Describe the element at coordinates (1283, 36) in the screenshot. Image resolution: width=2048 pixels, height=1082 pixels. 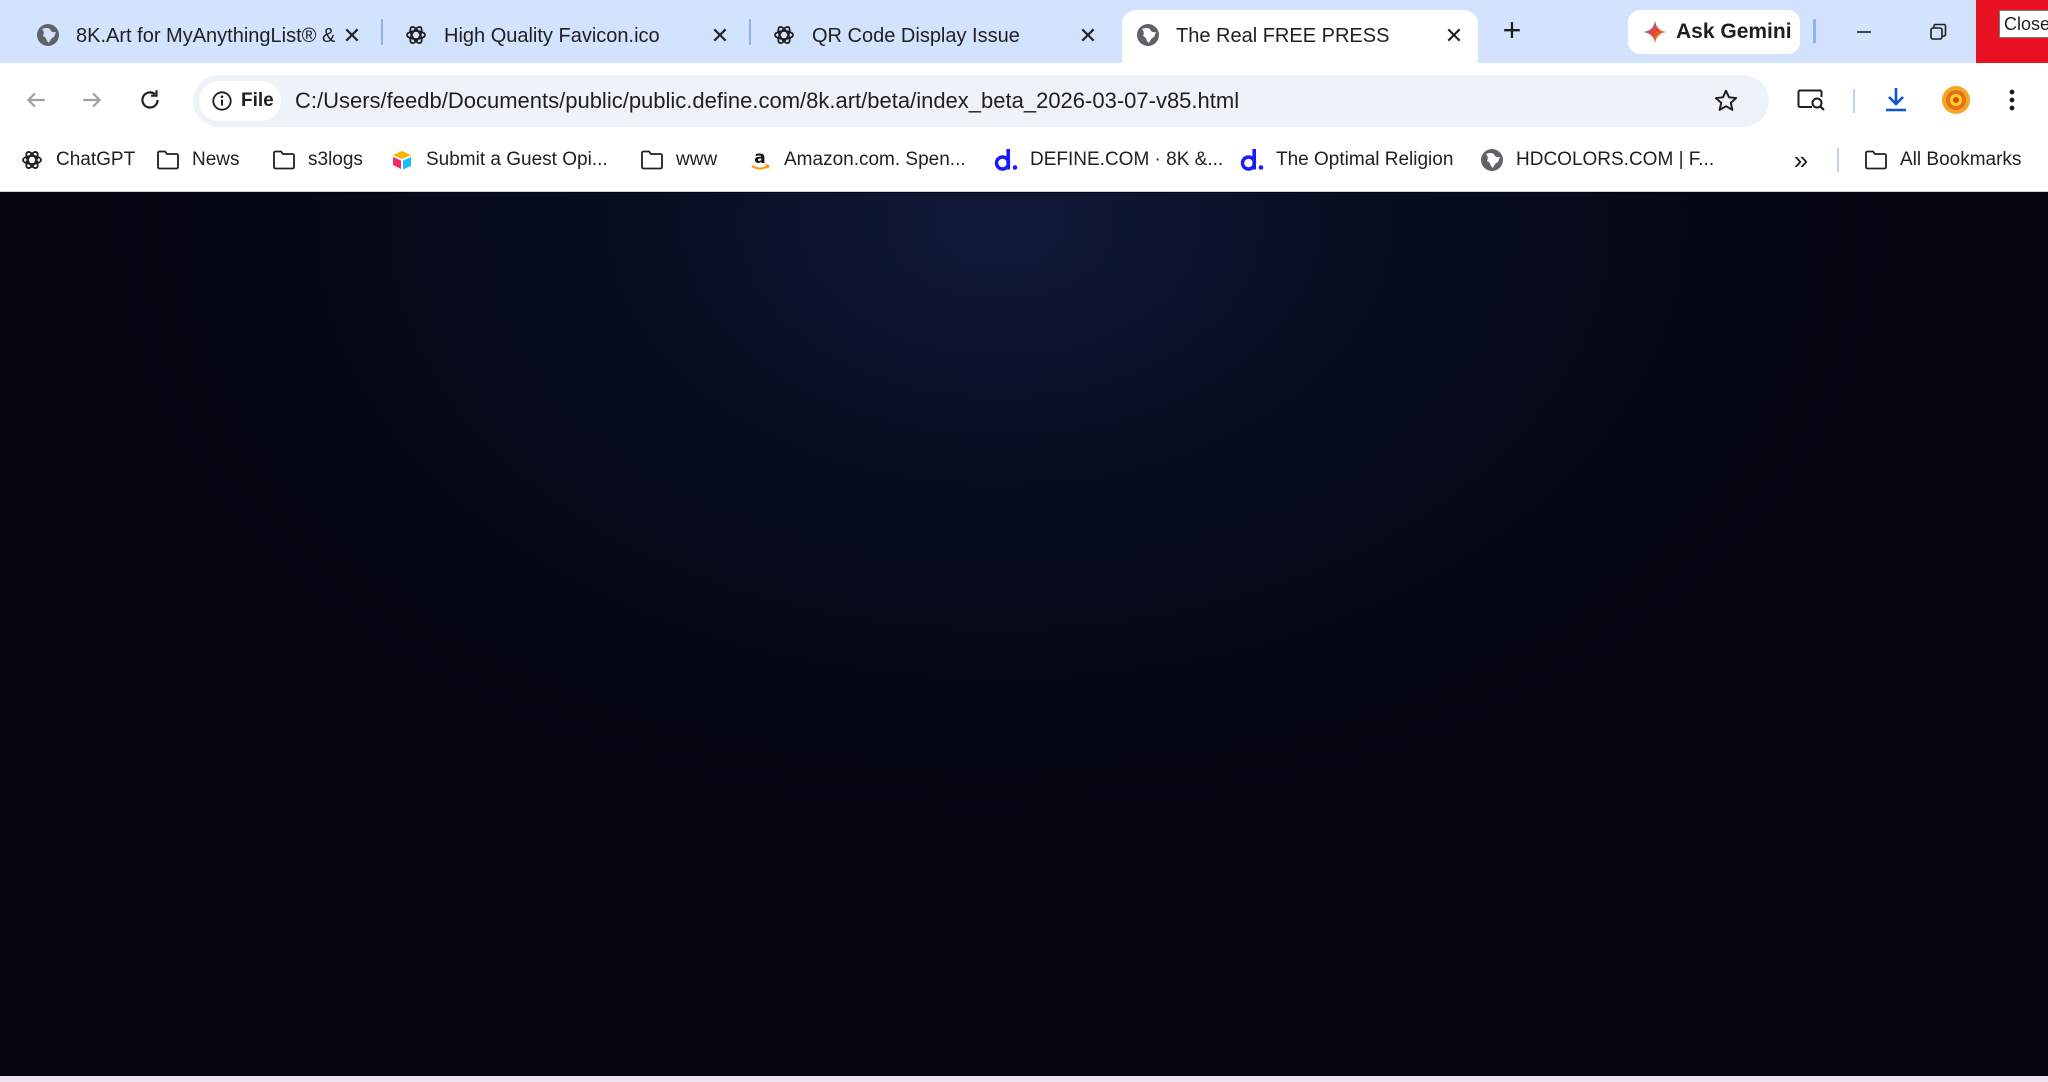
I see `tab-title: The Real FREE PRESS` at that location.